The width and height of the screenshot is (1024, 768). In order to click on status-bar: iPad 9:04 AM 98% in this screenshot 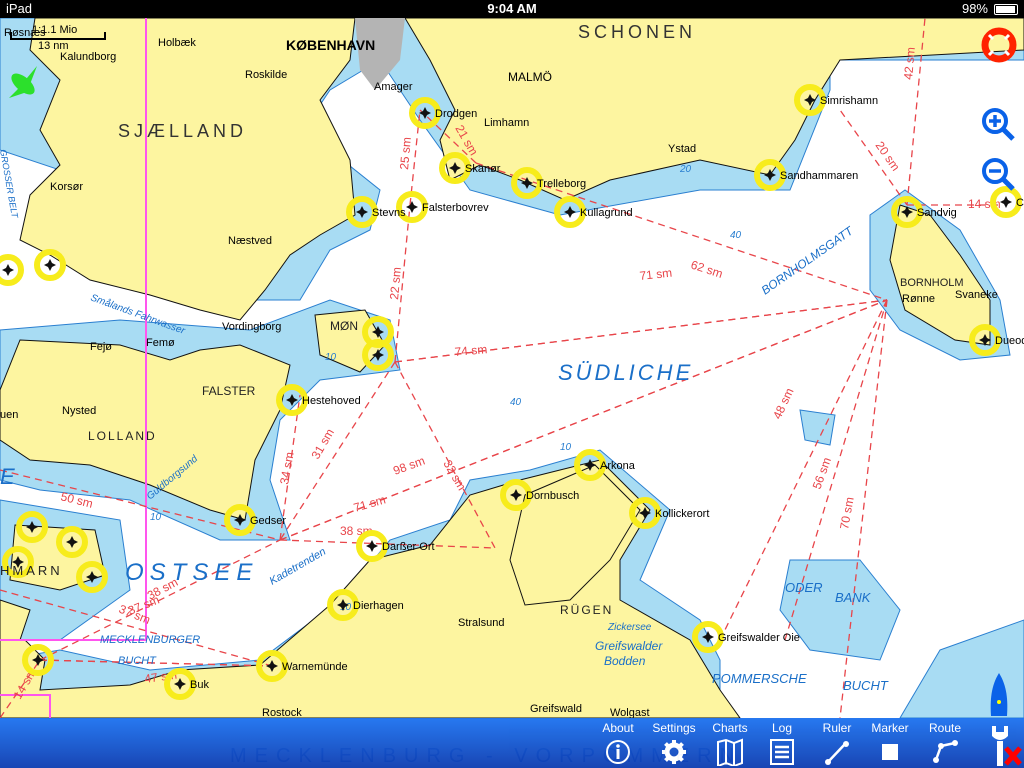, I will do `click(512, 9)`.